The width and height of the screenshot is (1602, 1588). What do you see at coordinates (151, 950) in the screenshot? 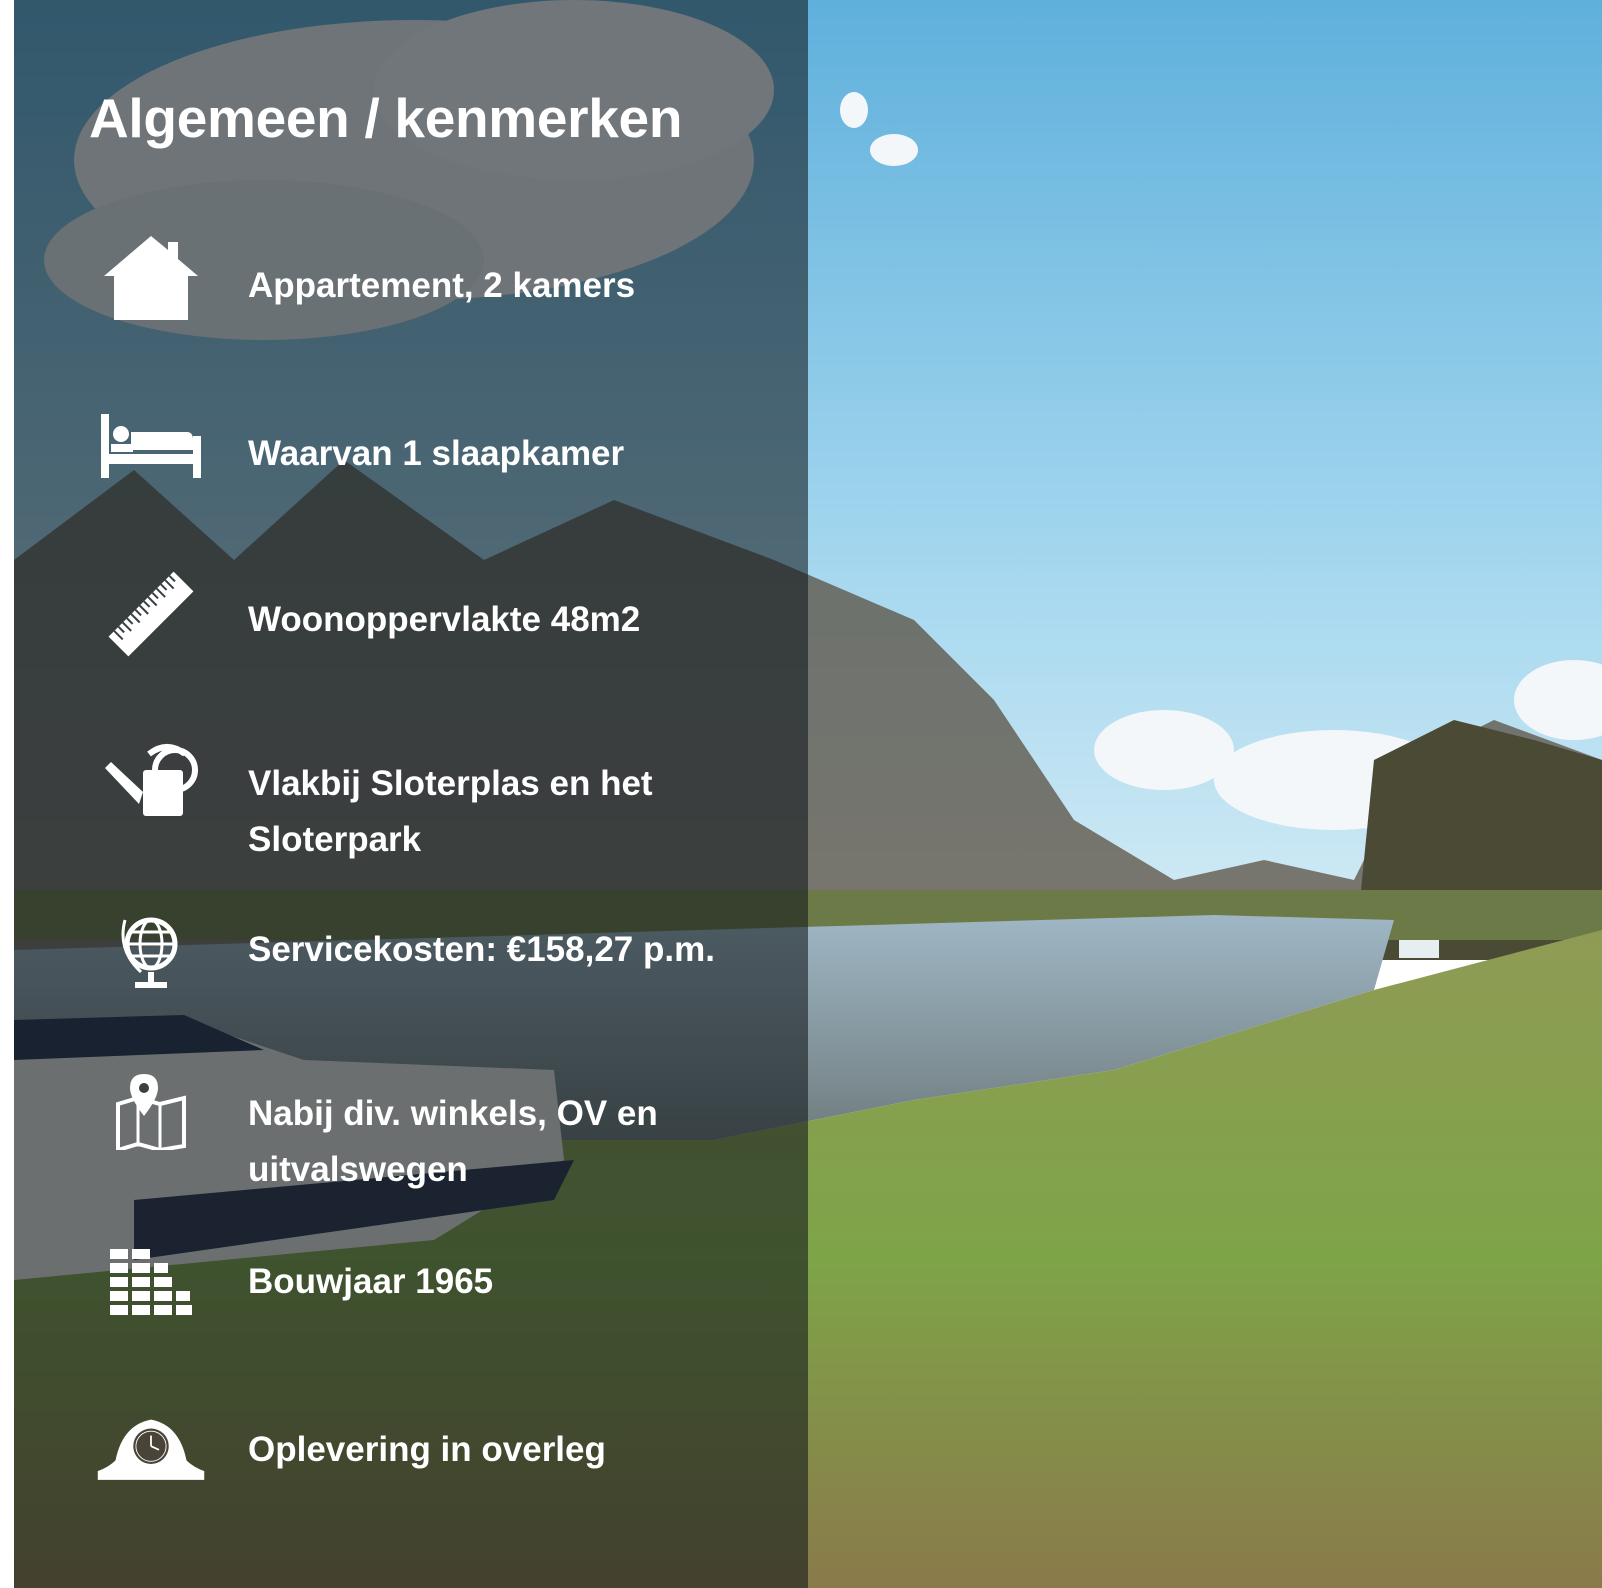
I see `globe-icon` at bounding box center [151, 950].